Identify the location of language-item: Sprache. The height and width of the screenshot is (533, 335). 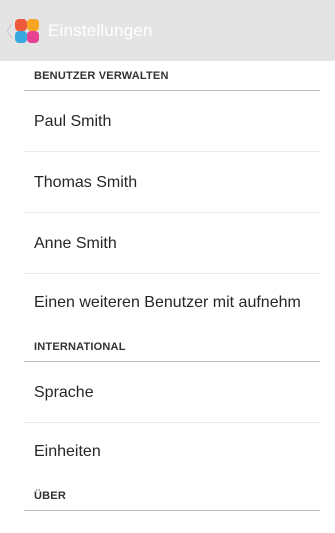
(167, 392).